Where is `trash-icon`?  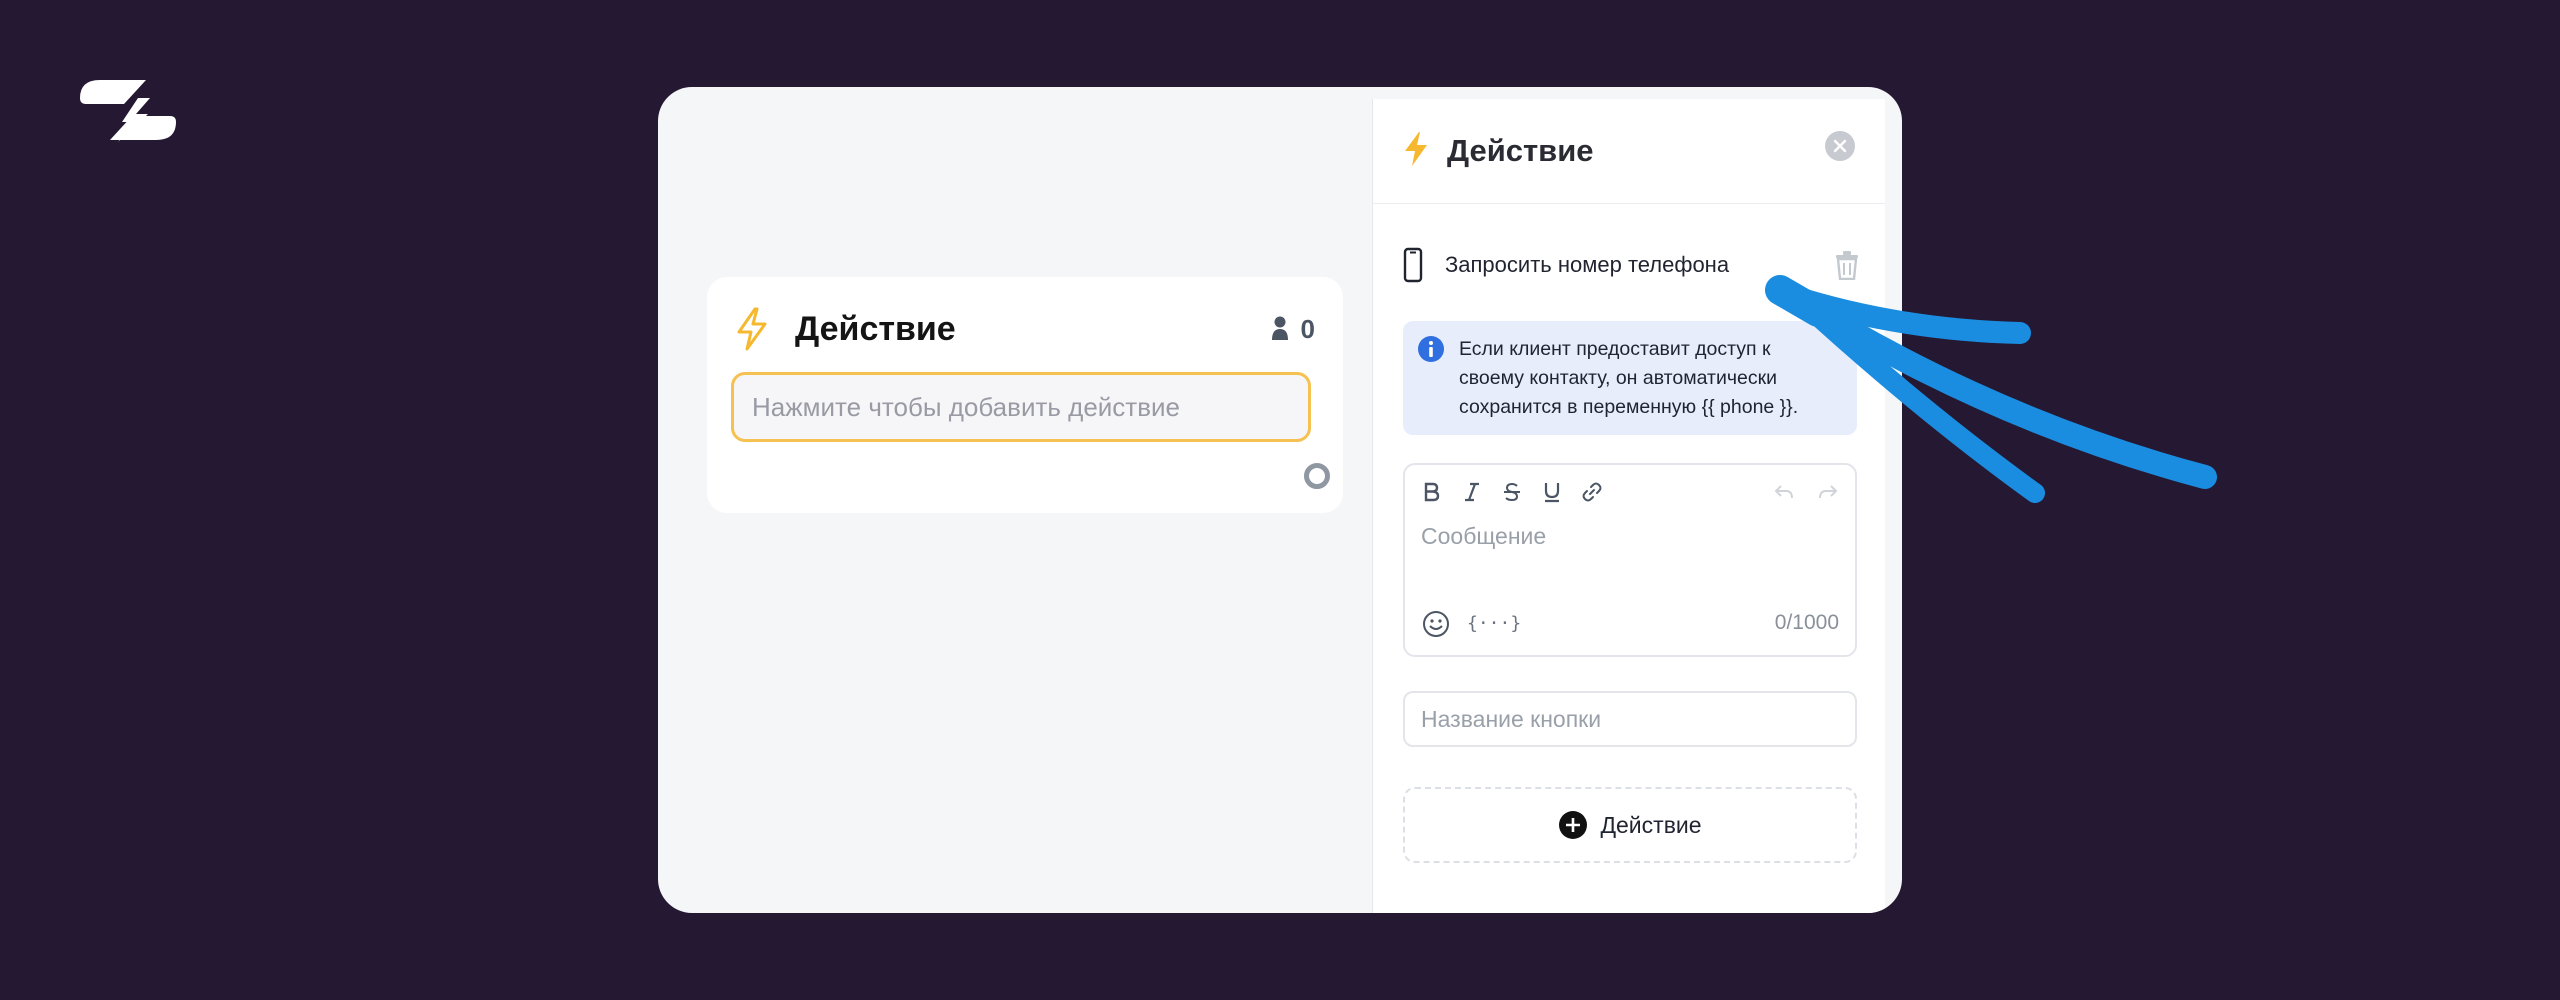
trash-icon is located at coordinates (1847, 265).